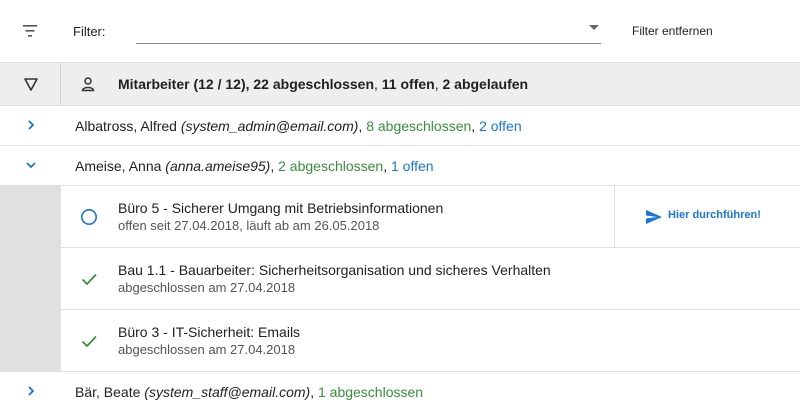 This screenshot has width=800, height=400. I want to click on person-icon, so click(88, 84).